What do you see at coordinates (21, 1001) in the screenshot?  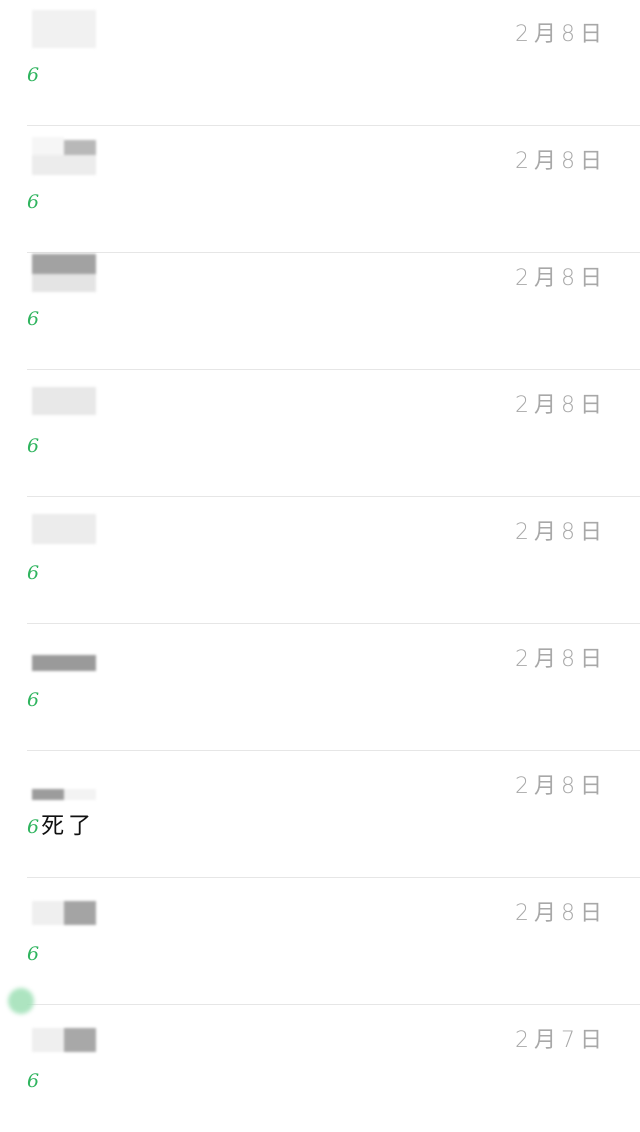 I see `floating-green-edge-icon` at bounding box center [21, 1001].